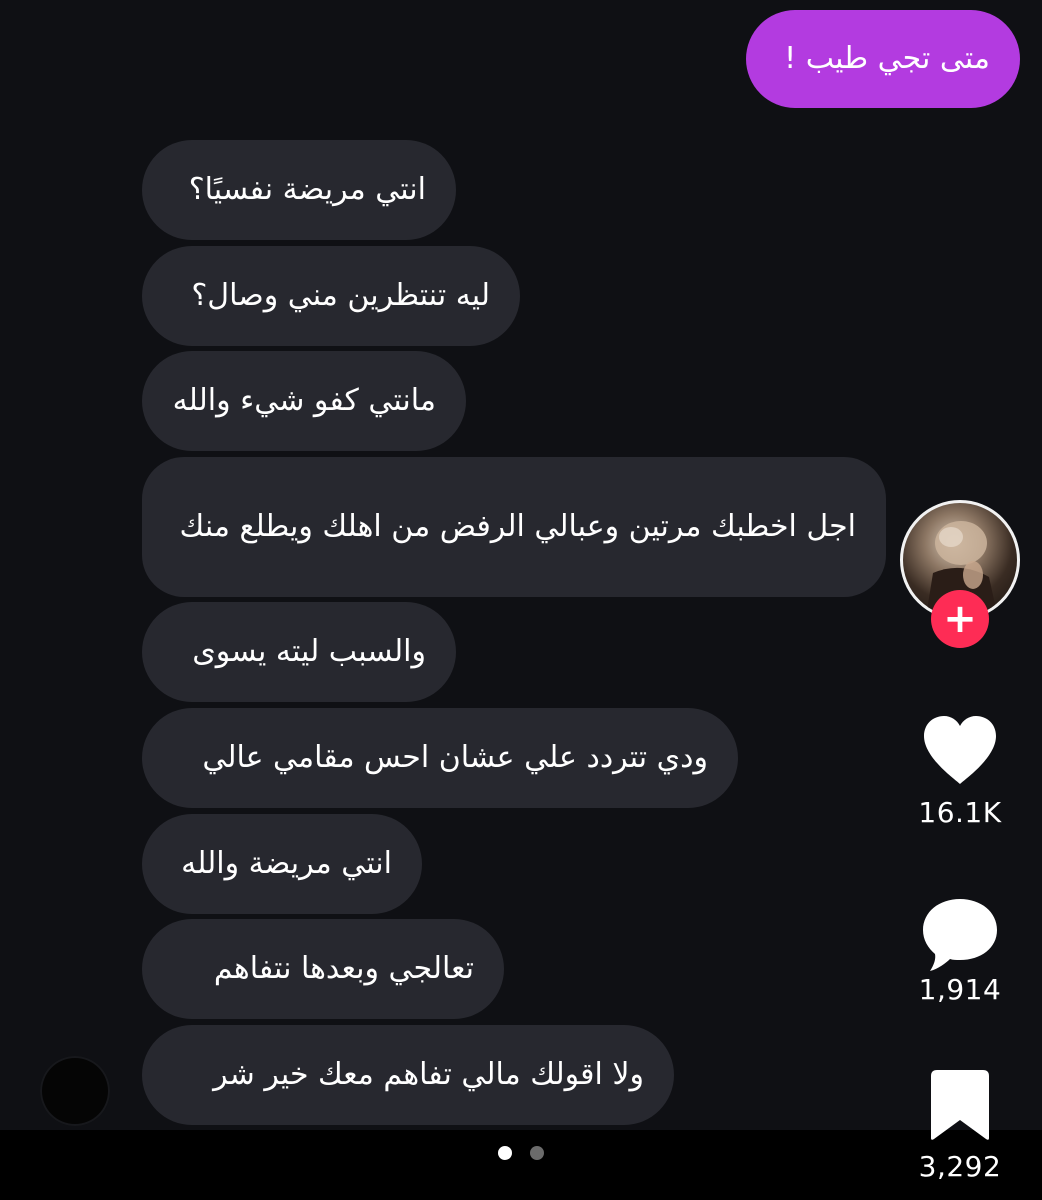  I want to click on message-text: ودي تتردد علي عشان احس مقامي عالي, so click(455, 757).